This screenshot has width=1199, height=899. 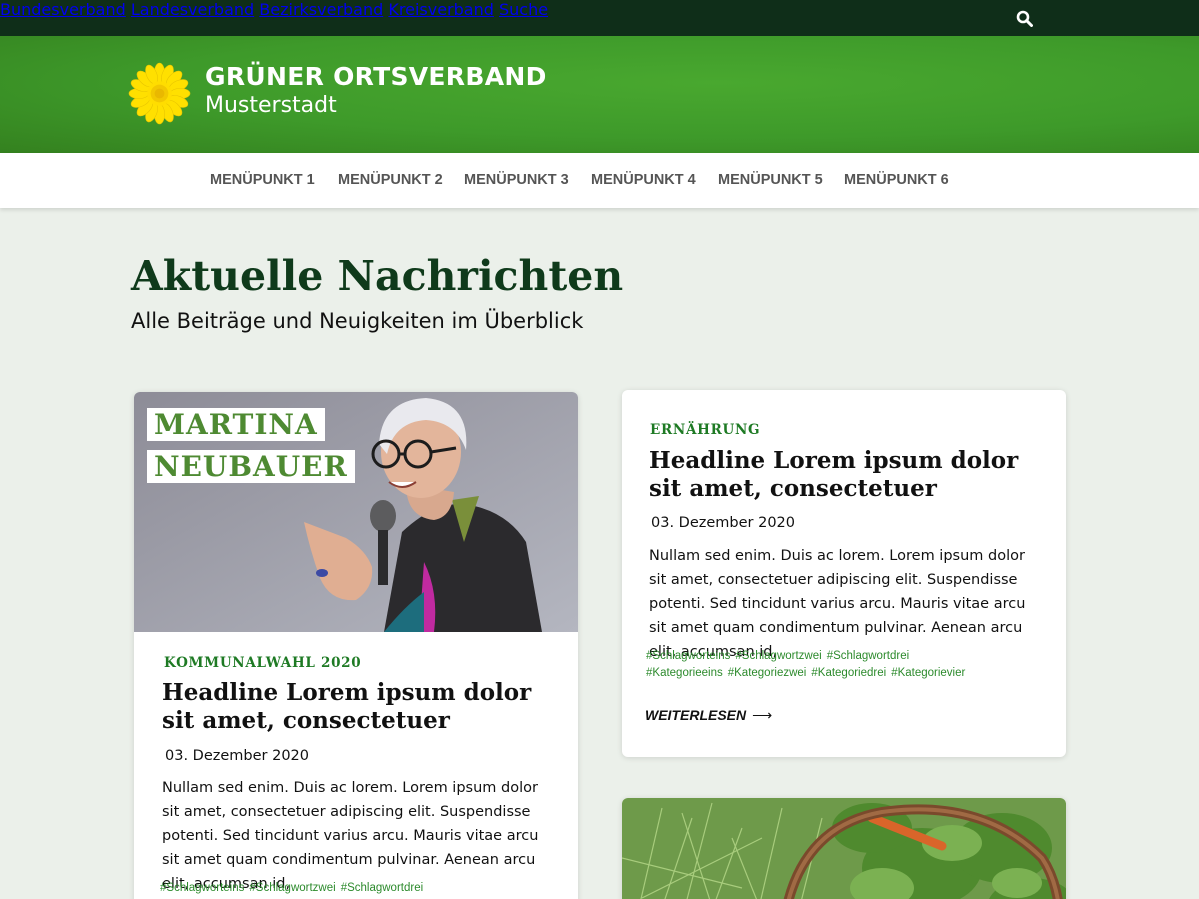 What do you see at coordinates (192, 9) in the screenshot?
I see `topbar-link-landesverband: Landesverband` at bounding box center [192, 9].